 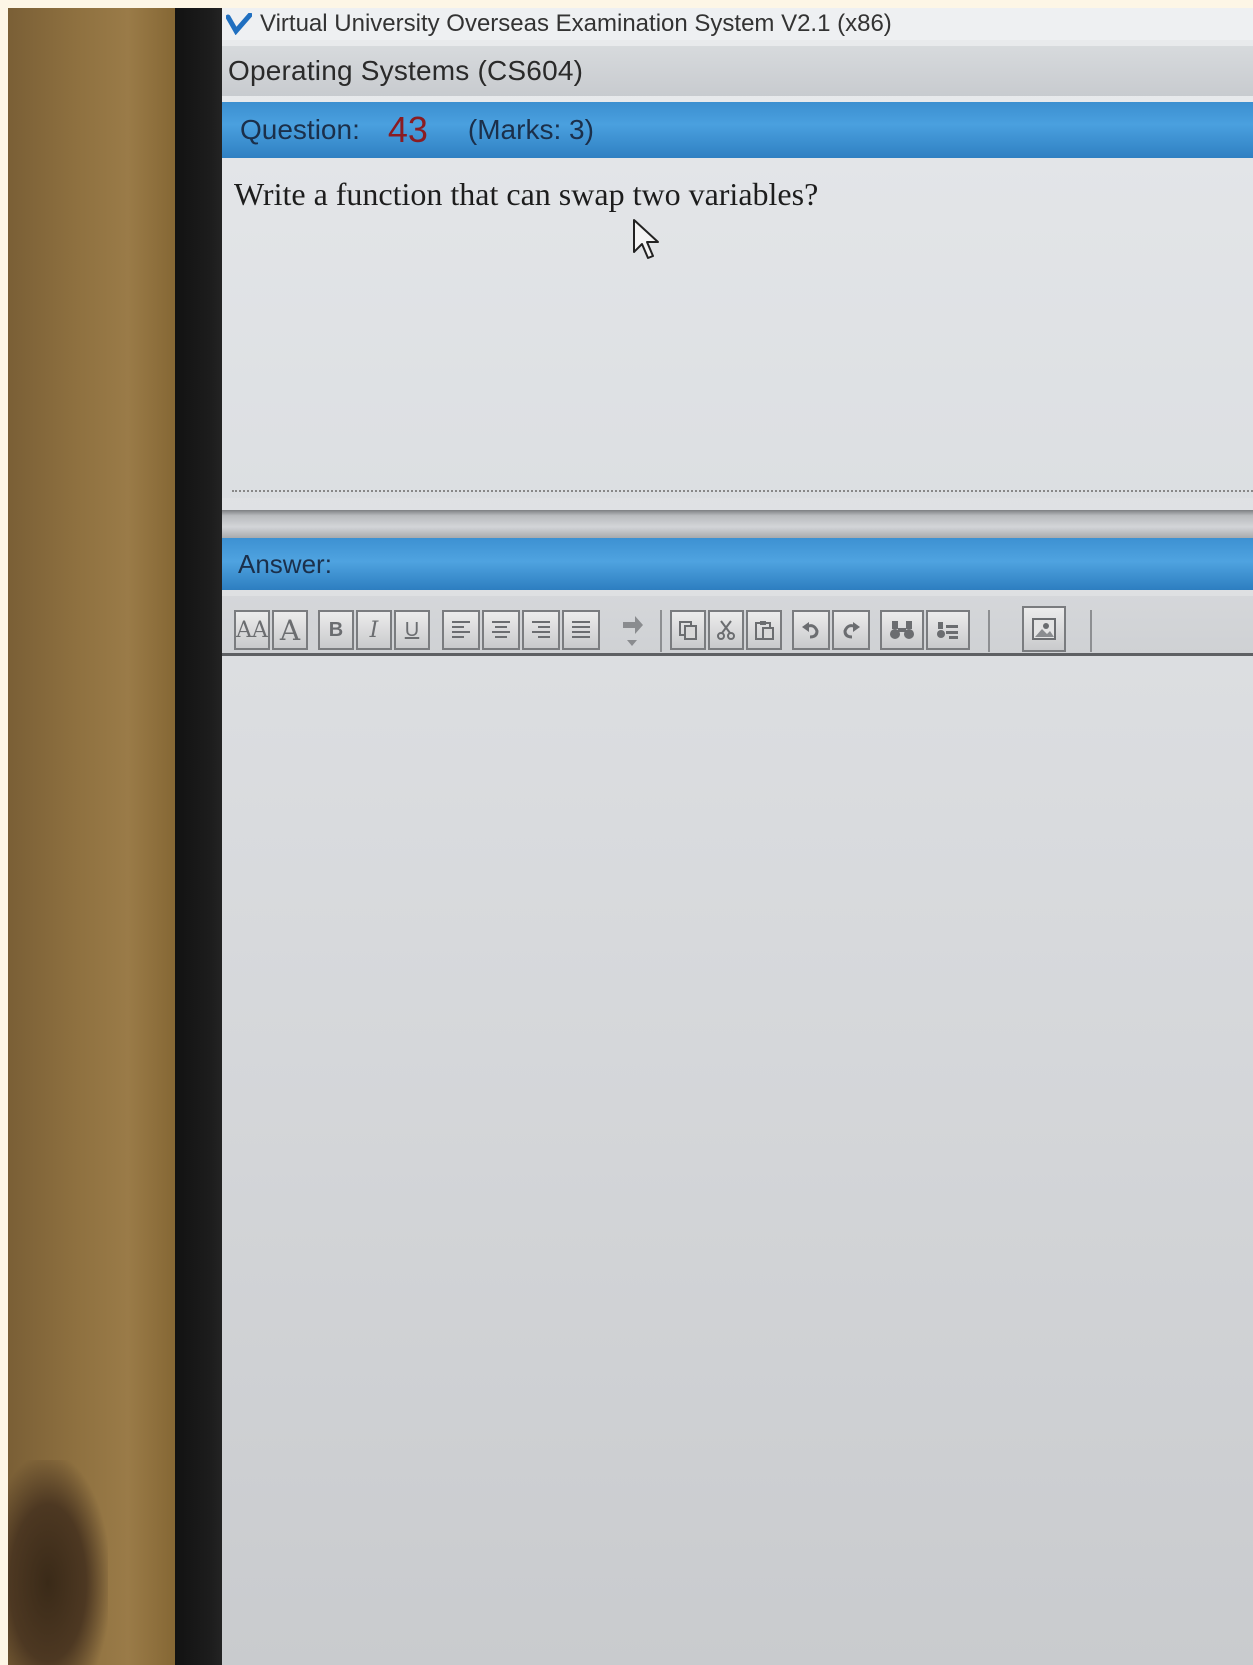 I want to click on decrease-font-size-button: AA, so click(x=252, y=630).